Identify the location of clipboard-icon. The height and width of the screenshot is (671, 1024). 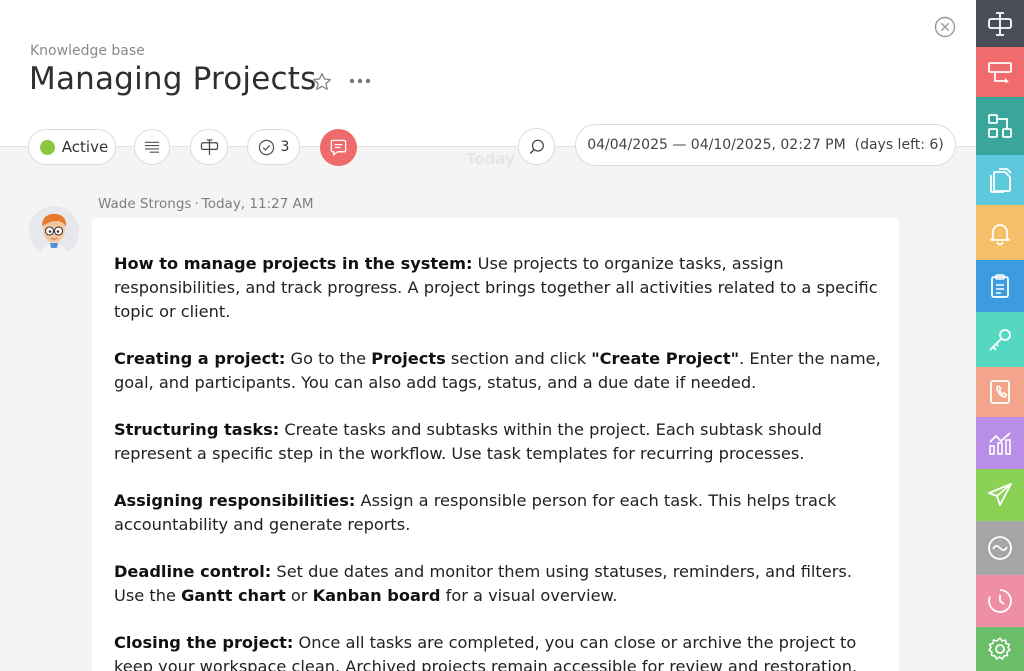
(1000, 286).